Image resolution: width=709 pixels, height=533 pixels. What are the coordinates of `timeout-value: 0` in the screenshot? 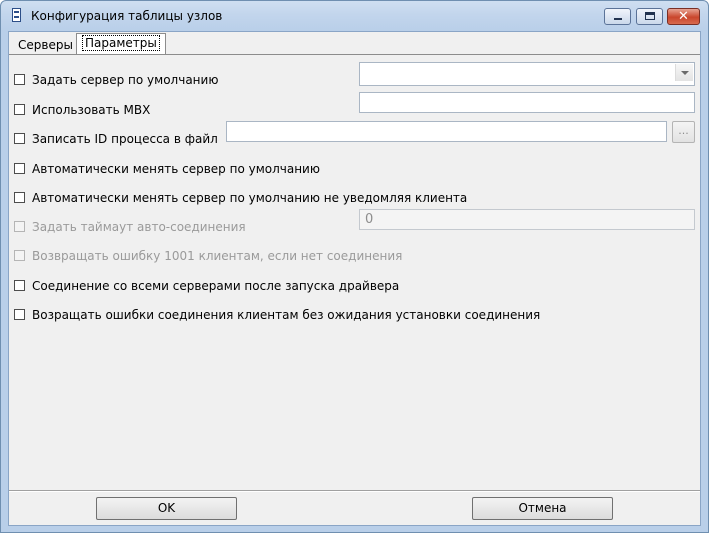 It's located at (369, 219).